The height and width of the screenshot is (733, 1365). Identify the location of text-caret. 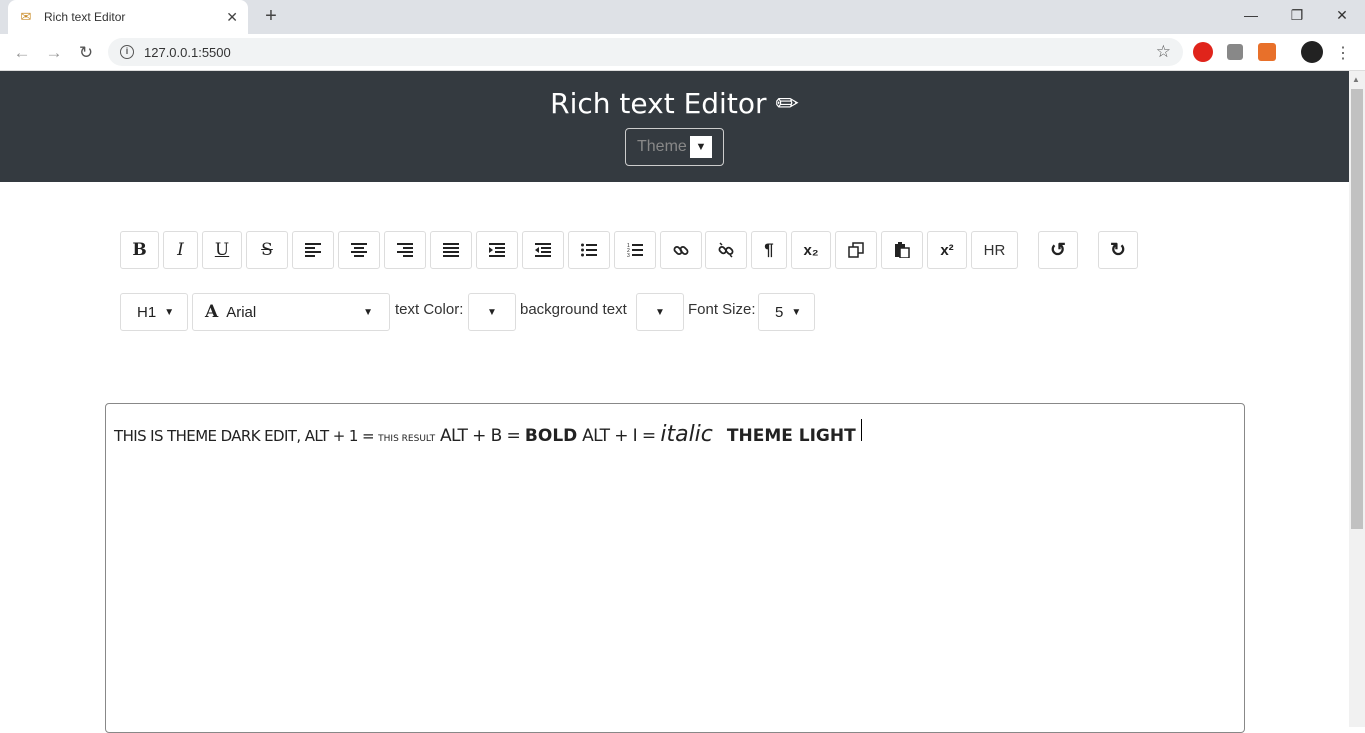
(861, 430).